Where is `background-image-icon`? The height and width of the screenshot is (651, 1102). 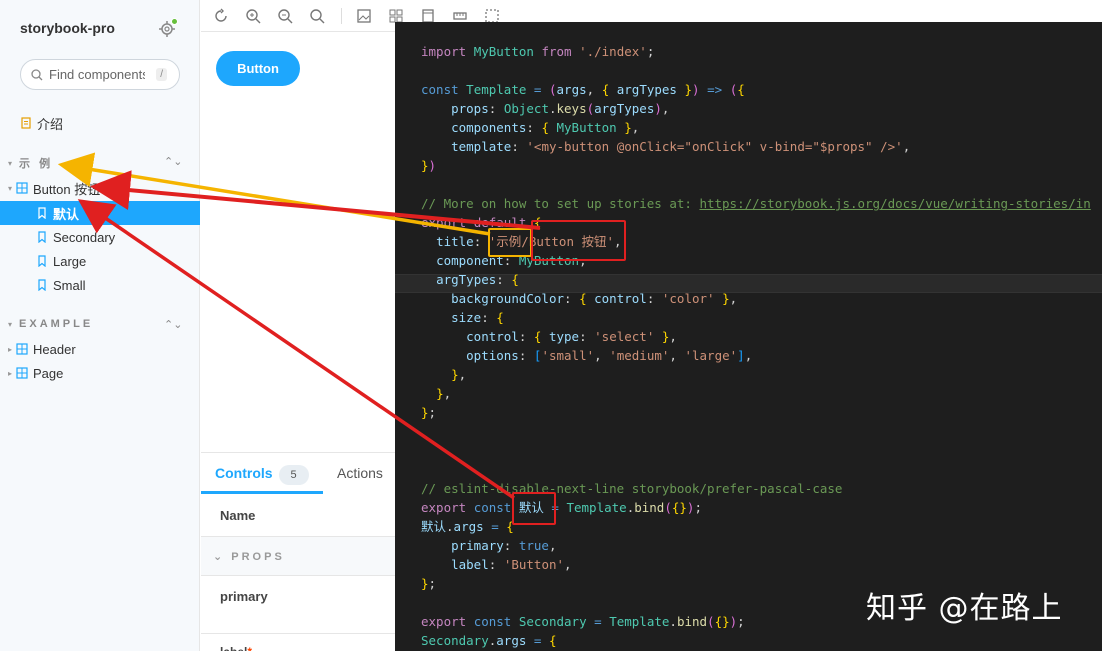
background-image-icon is located at coordinates (364, 16).